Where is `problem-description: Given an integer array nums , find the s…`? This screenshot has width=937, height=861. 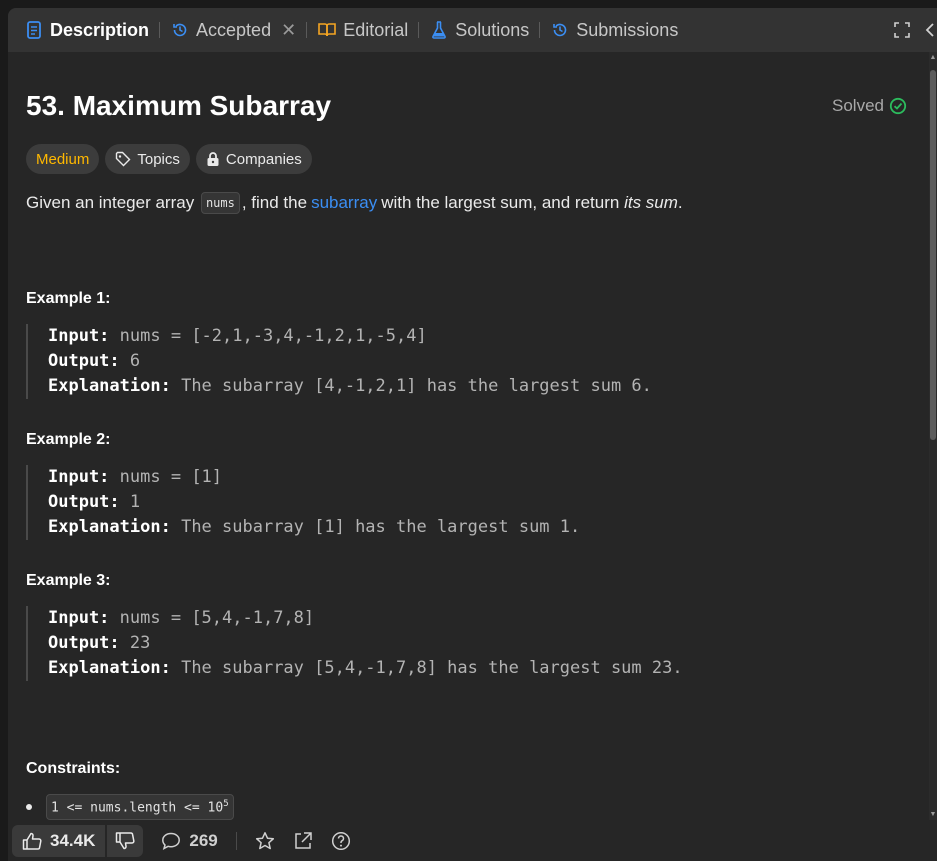
problem-description: Given an integer array nums , find the s… is located at coordinates (354, 203).